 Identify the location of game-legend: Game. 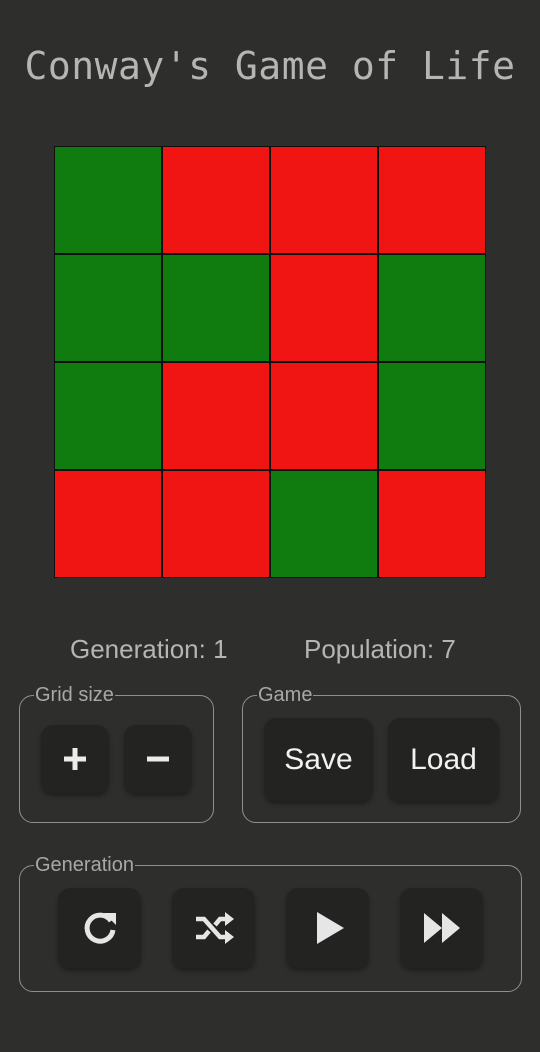
(285, 695).